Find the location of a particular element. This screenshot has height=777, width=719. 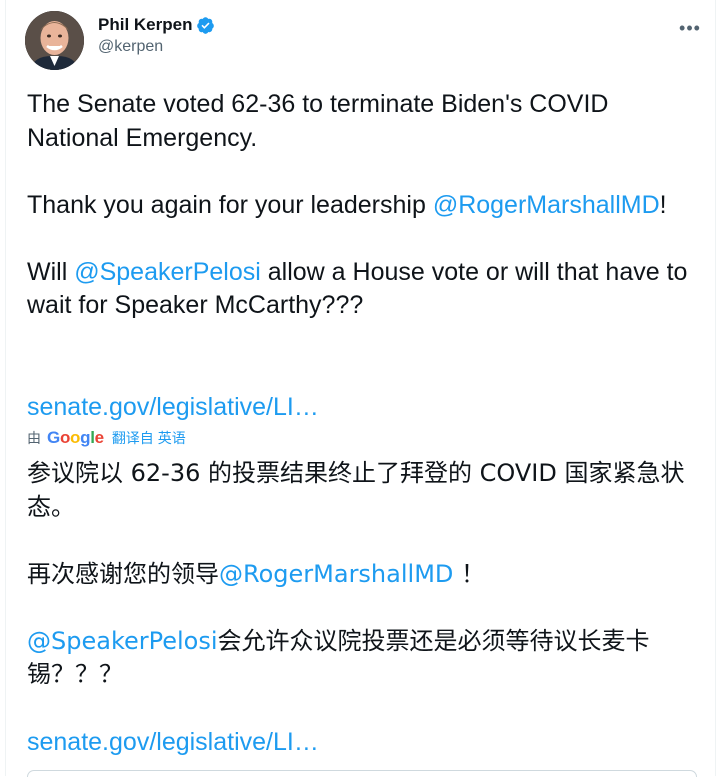

translated-from-link: 翻译自 英语 is located at coordinates (149, 438).